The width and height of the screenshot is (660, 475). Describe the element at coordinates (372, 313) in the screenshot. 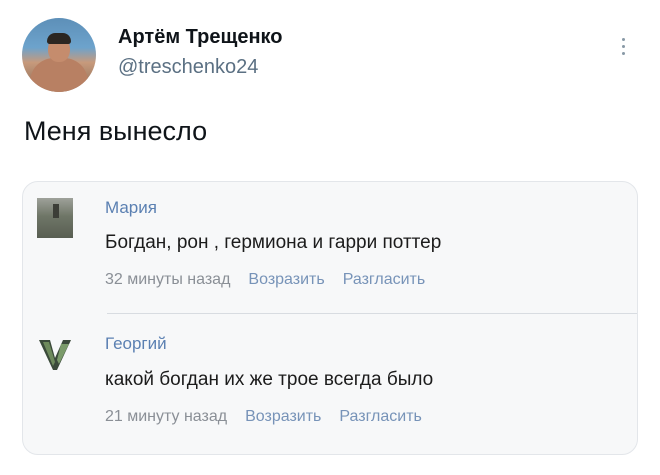

I see `comment-divider` at that location.